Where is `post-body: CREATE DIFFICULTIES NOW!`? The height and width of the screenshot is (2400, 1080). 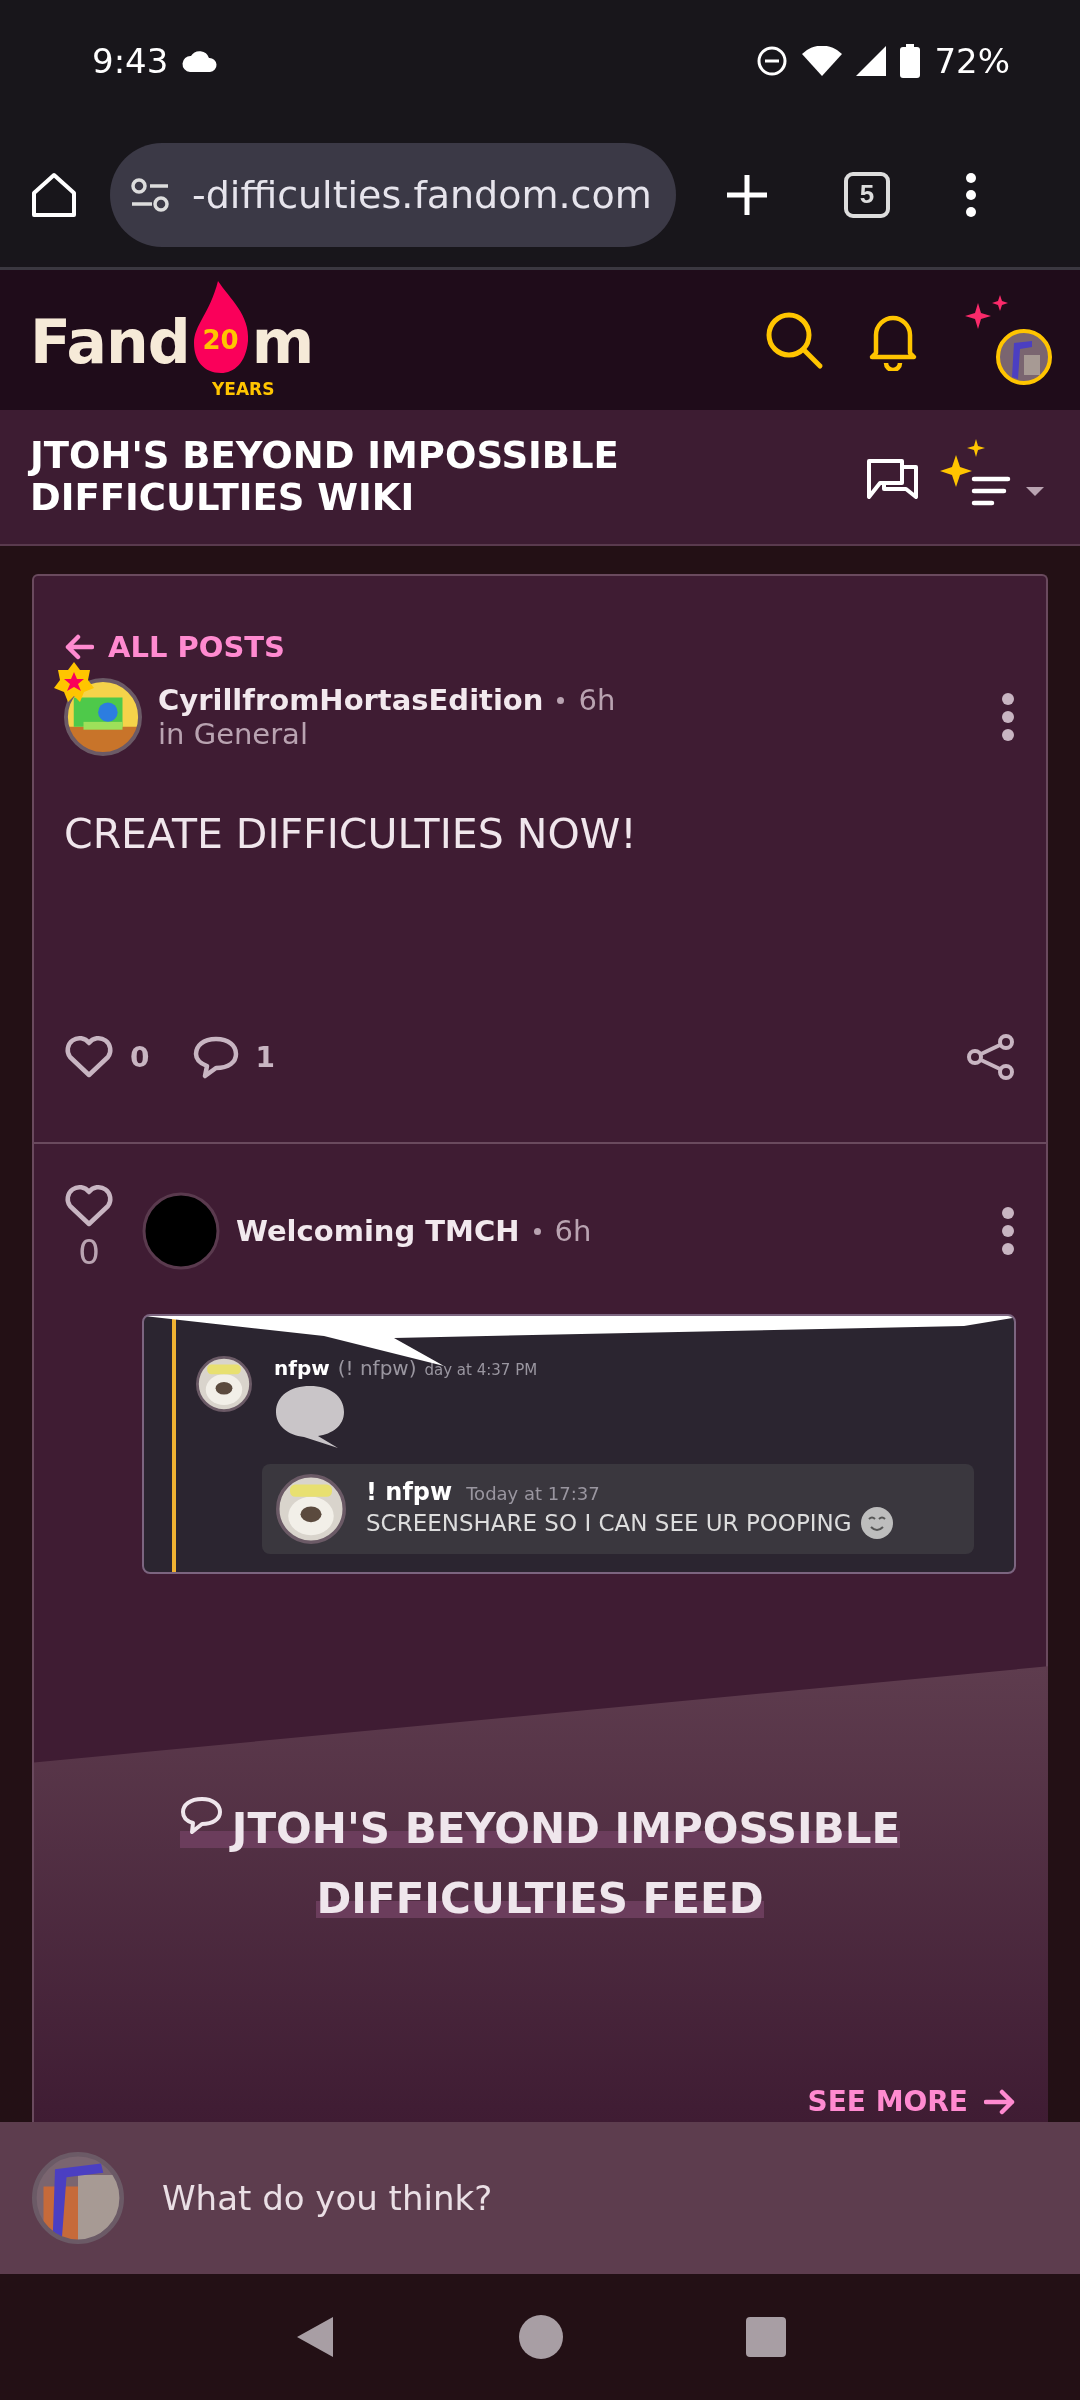 post-body: CREATE DIFFICULTIES NOW! is located at coordinates (351, 834).